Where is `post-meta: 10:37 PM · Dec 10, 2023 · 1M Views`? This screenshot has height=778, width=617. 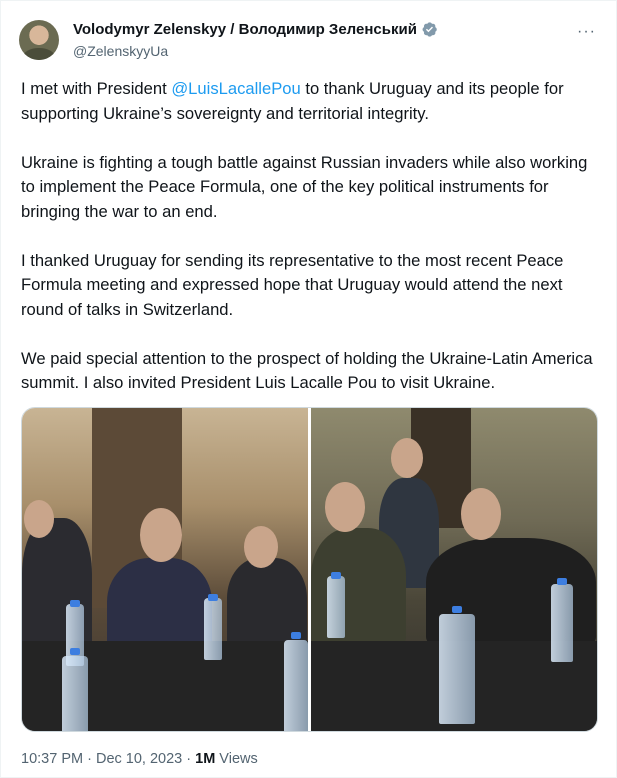
post-meta: 10:37 PM · Dec 10, 2023 · 1M Views is located at coordinates (139, 759).